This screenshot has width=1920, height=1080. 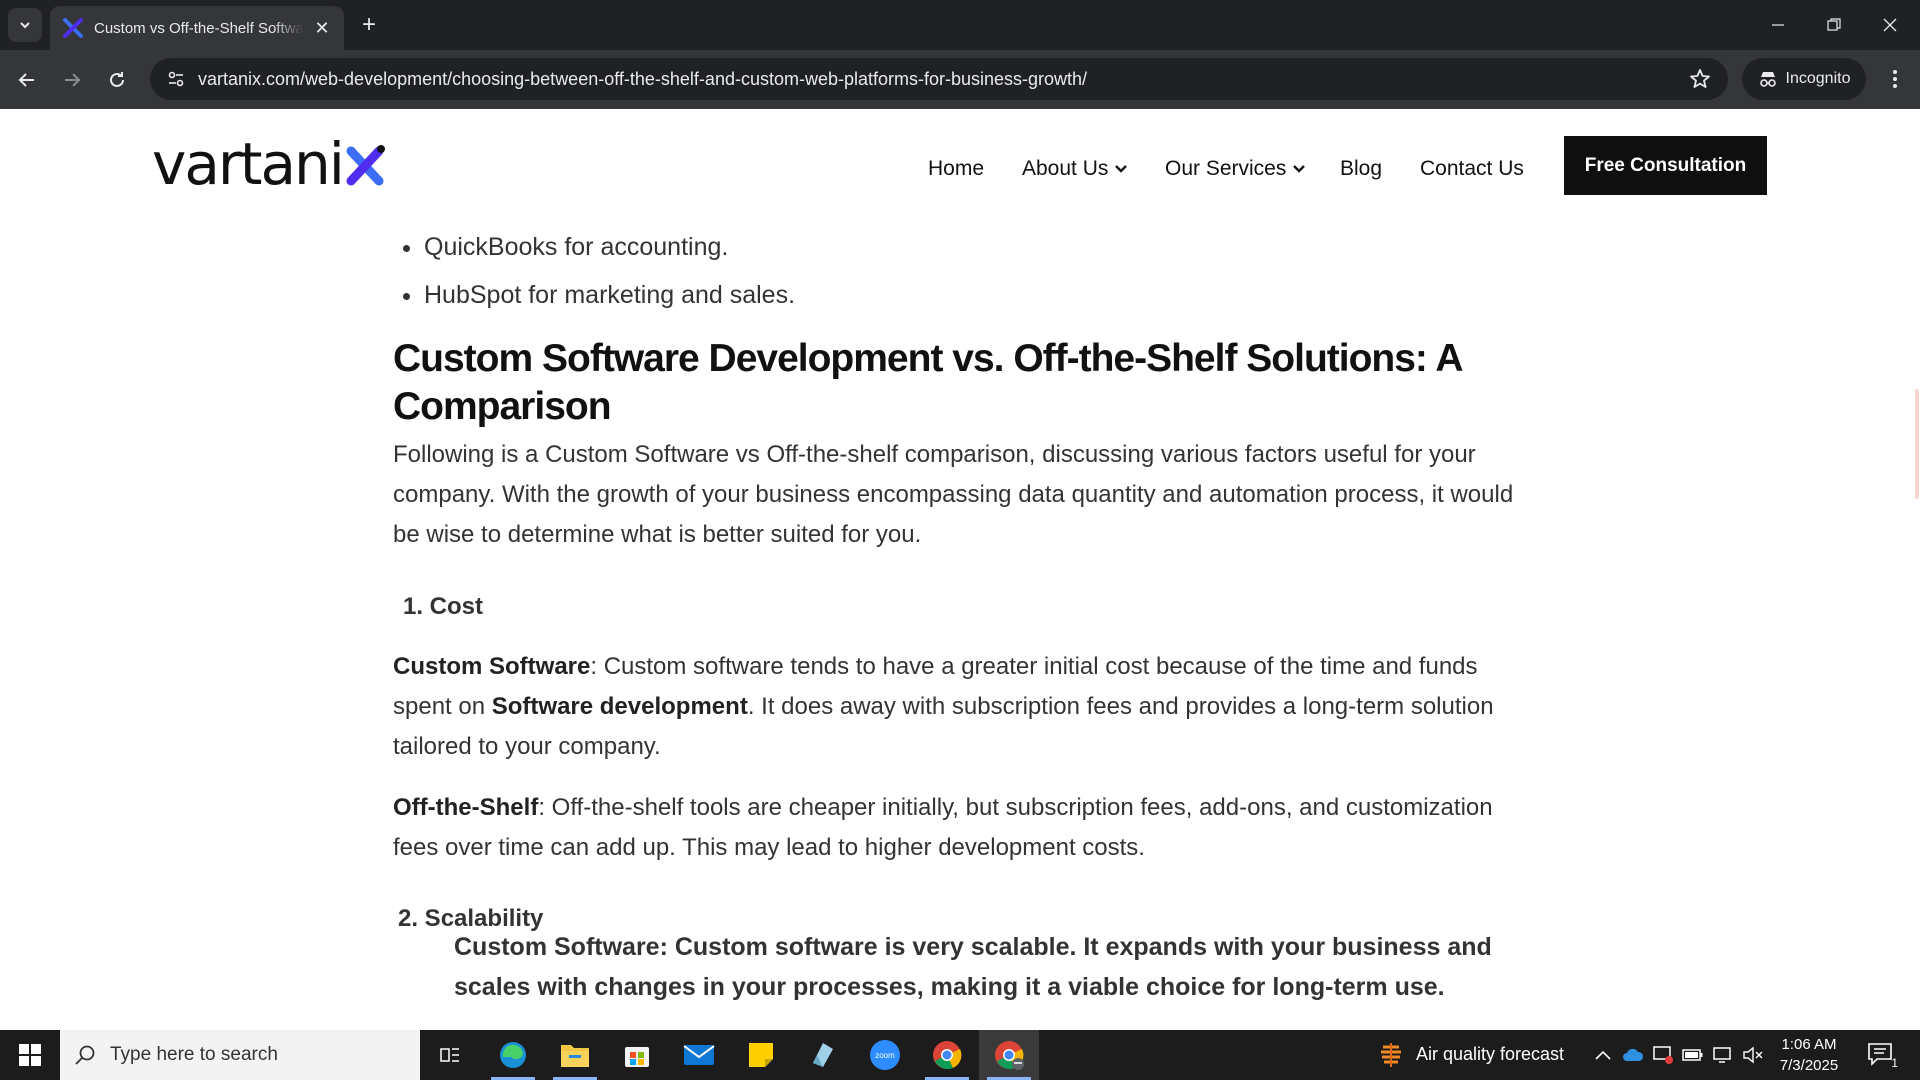 What do you see at coordinates (322, 28) in the screenshot?
I see `close-tab-icon: ✕` at bounding box center [322, 28].